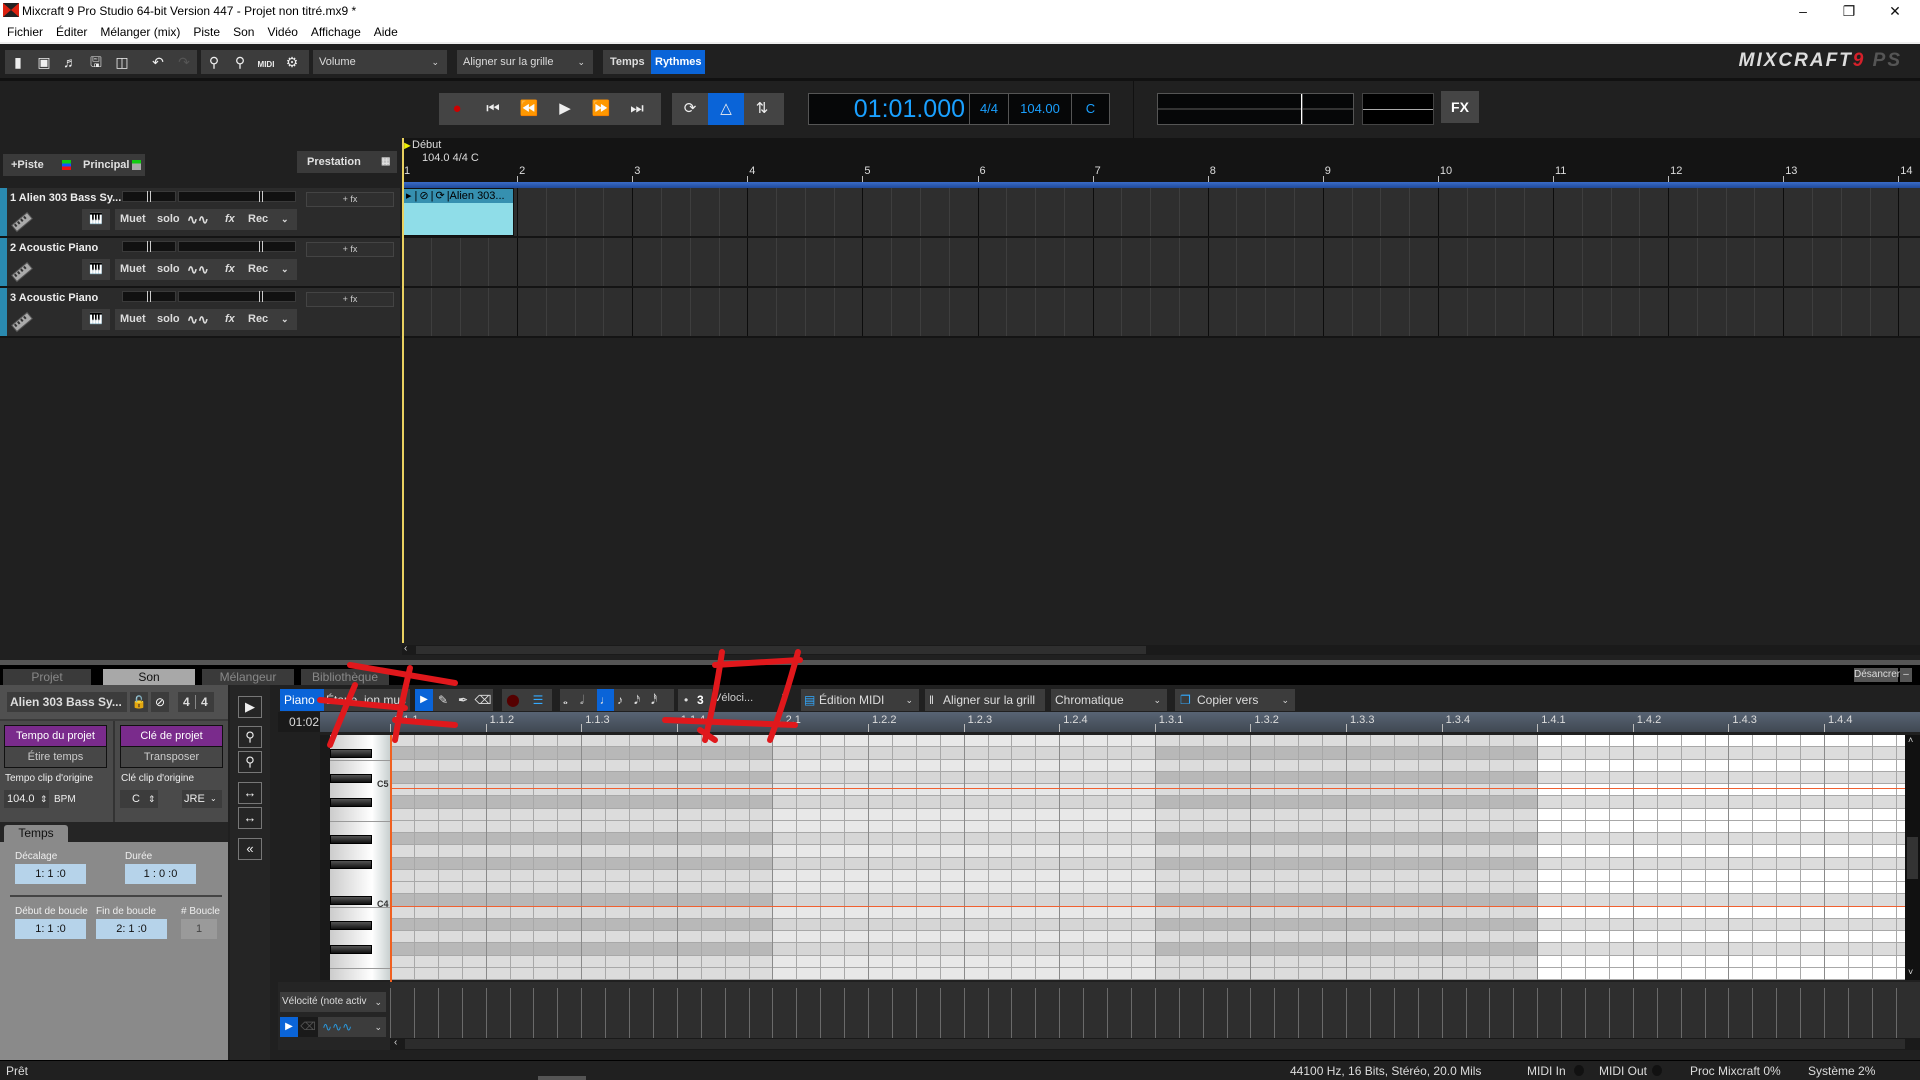 The image size is (1920, 1080). Describe the element at coordinates (582, 700) in the screenshot. I see `half-note-icon: 𝅗𝅥` at that location.